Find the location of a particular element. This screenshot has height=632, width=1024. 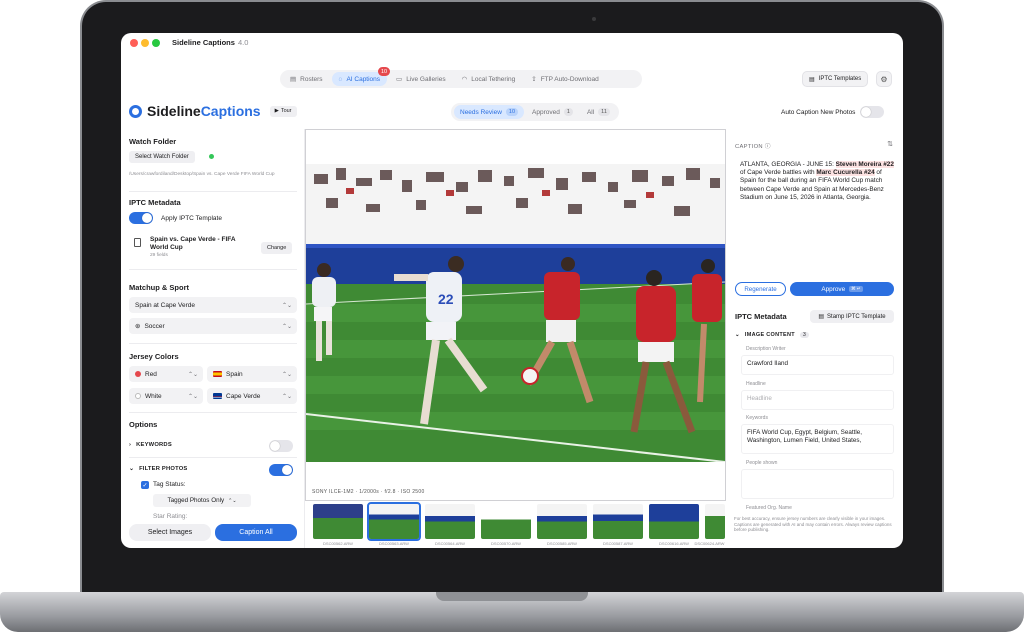

apply-iptc-toggle is located at coordinates (141, 218).